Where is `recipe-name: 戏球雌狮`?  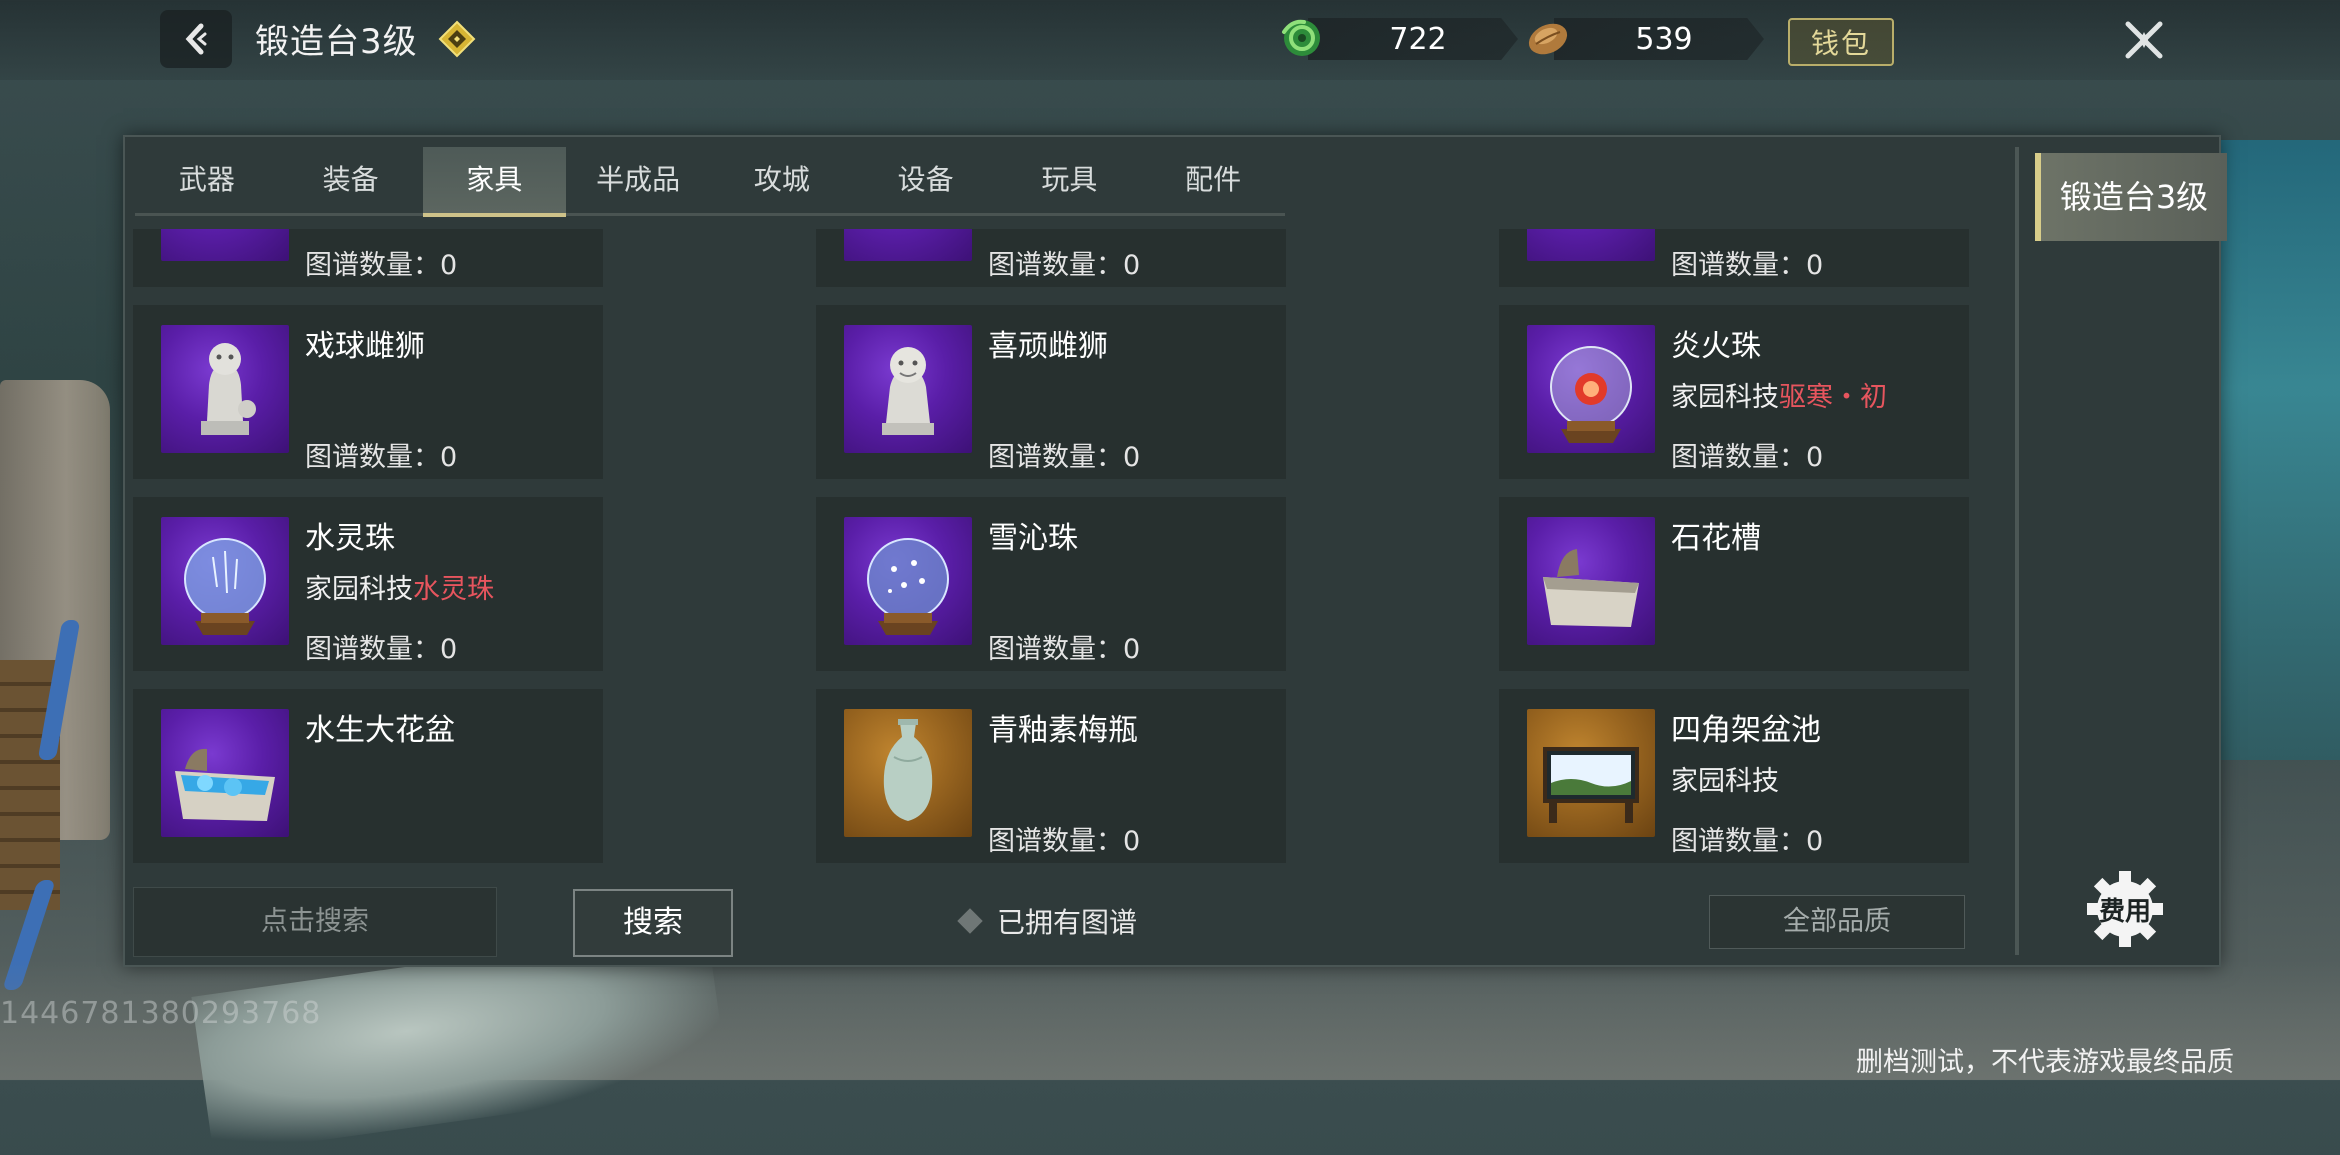 recipe-name: 戏球雌狮 is located at coordinates (365, 346).